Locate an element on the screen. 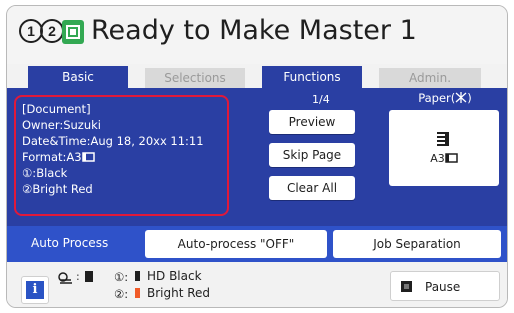  paper-size: A3 is located at coordinates (444, 158).